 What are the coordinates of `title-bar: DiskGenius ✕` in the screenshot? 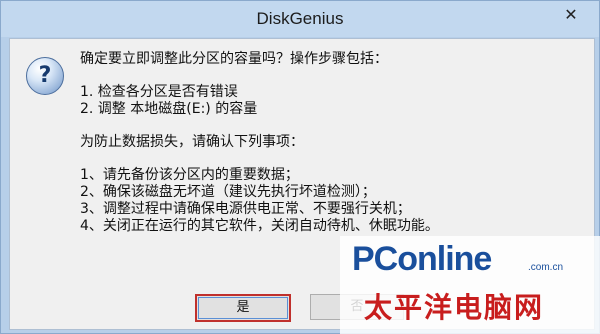 It's located at (300, 19).